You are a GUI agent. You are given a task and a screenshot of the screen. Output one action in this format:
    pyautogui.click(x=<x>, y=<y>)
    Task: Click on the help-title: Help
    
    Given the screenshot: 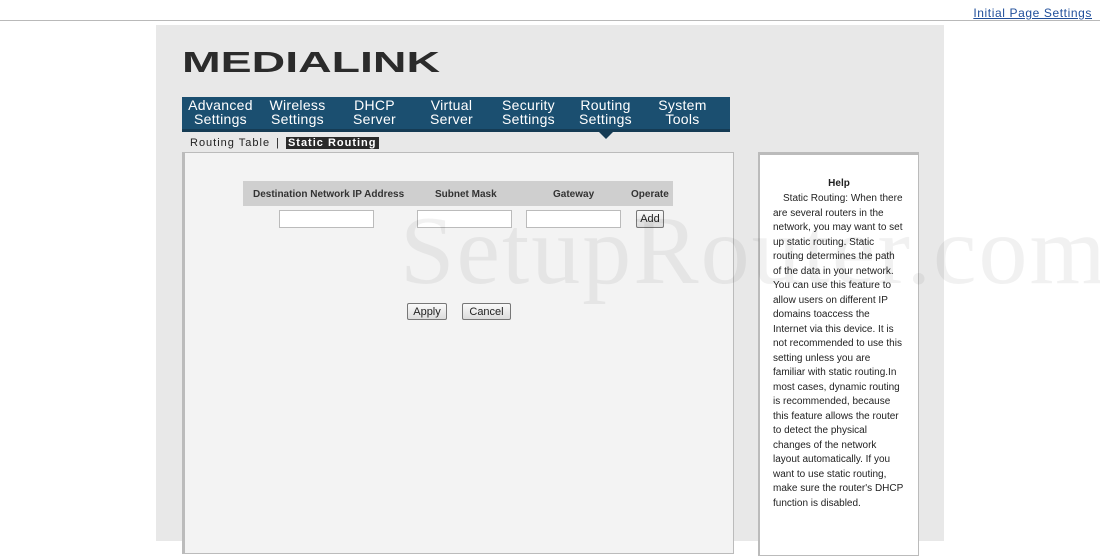 What is the action you would take?
    pyautogui.click(x=839, y=183)
    